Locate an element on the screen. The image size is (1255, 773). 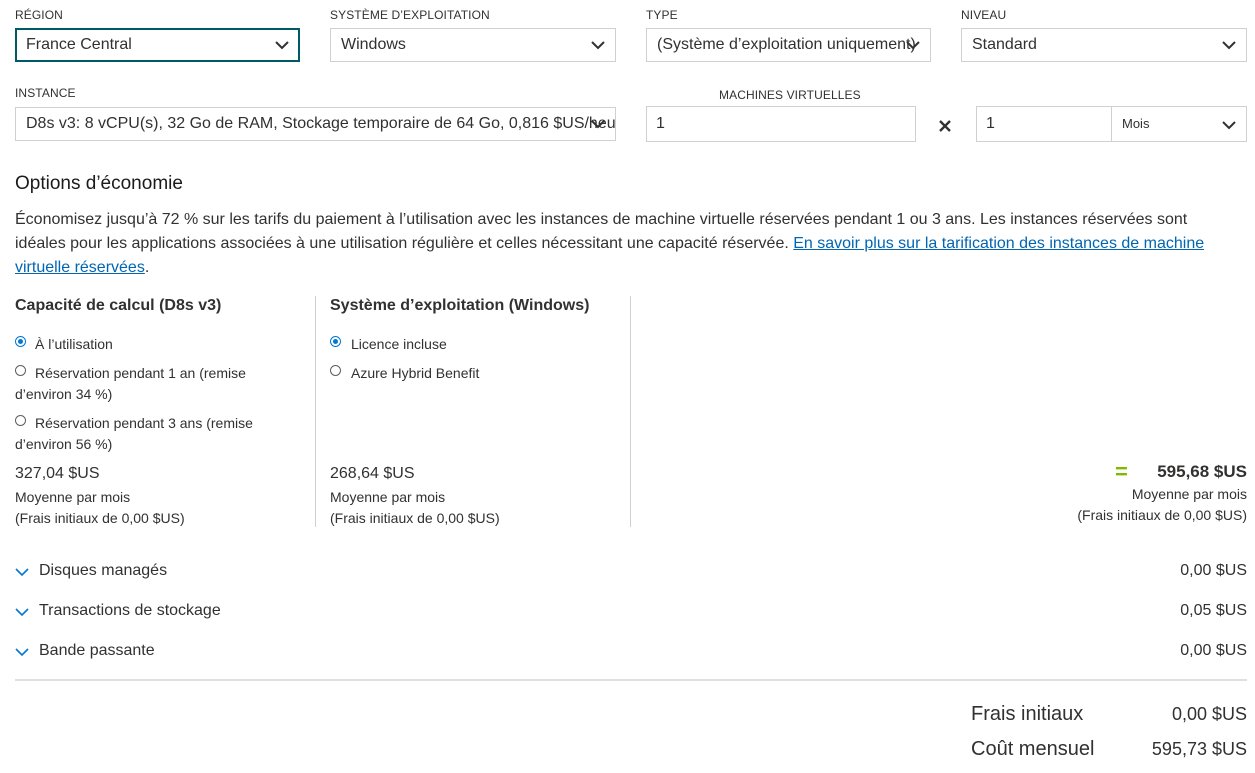
duration-unit-select: Mois is located at coordinates (1179, 124).